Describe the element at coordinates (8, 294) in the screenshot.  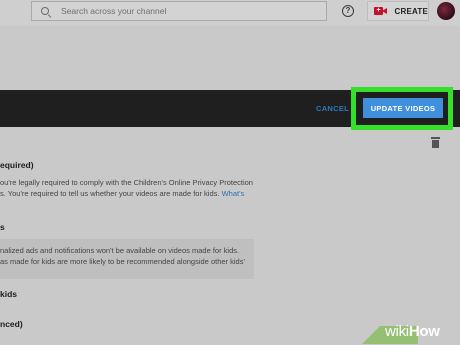
I see `option-made-for-kids: kids` at that location.